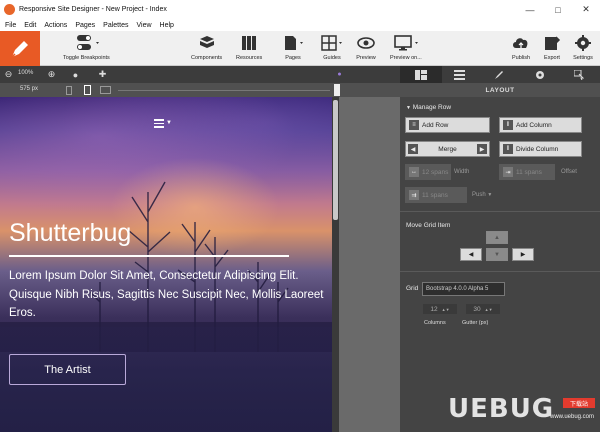  I want to click on export-button: Export, so click(552, 47).